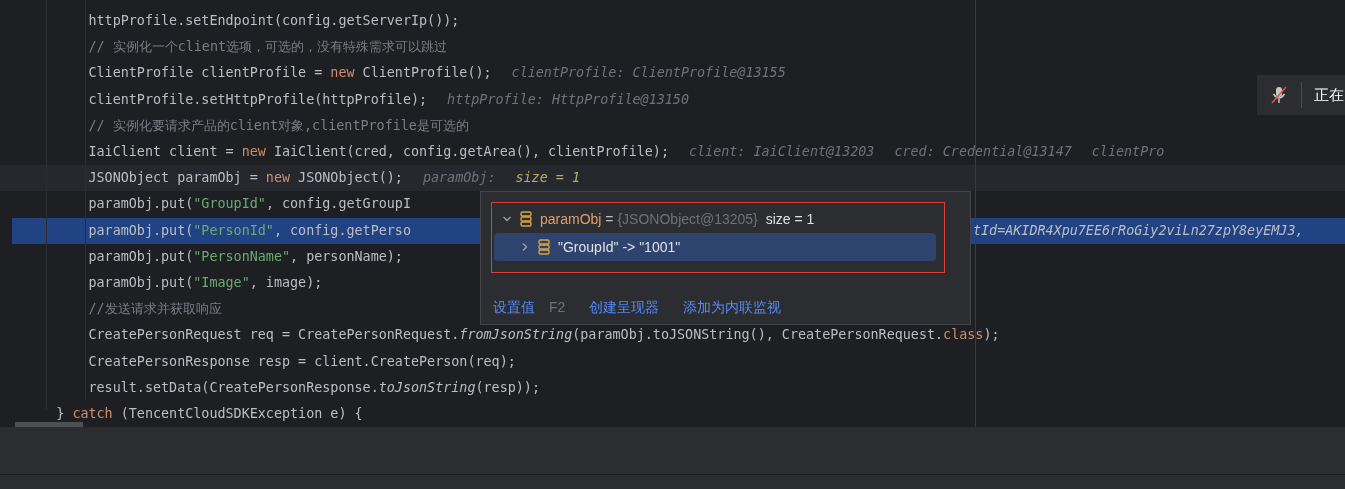 The width and height of the screenshot is (1345, 489). What do you see at coordinates (619, 247) in the screenshot?
I see `entry-label: "GroupId" -> "1001"` at bounding box center [619, 247].